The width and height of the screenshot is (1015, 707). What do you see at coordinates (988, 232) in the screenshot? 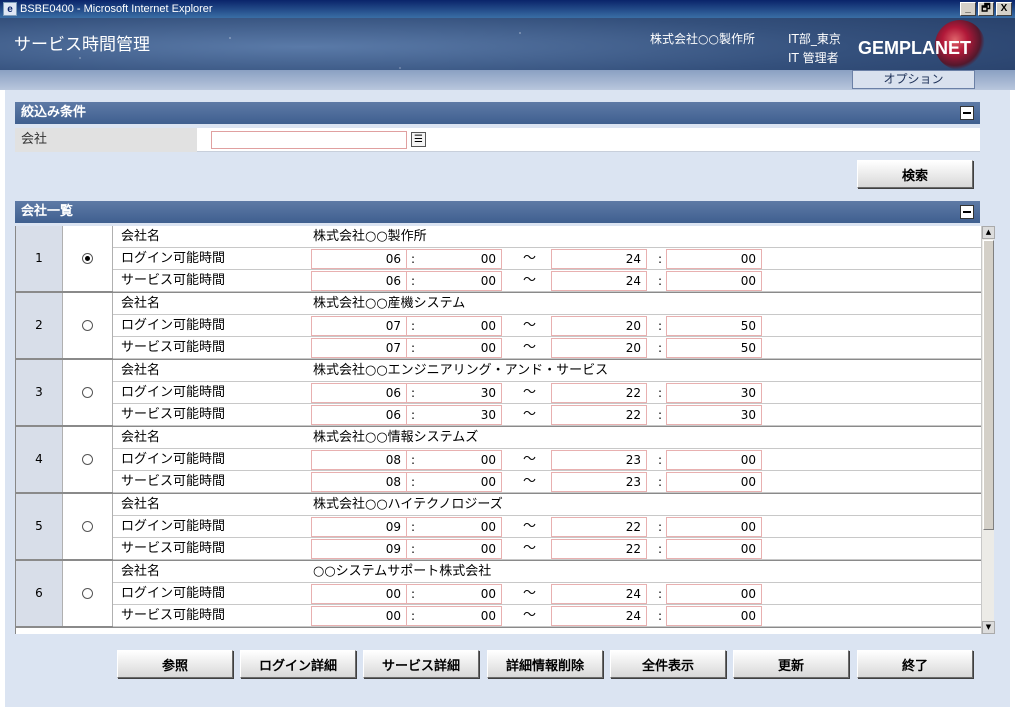
I see `scroll-up-icon: ▲` at bounding box center [988, 232].